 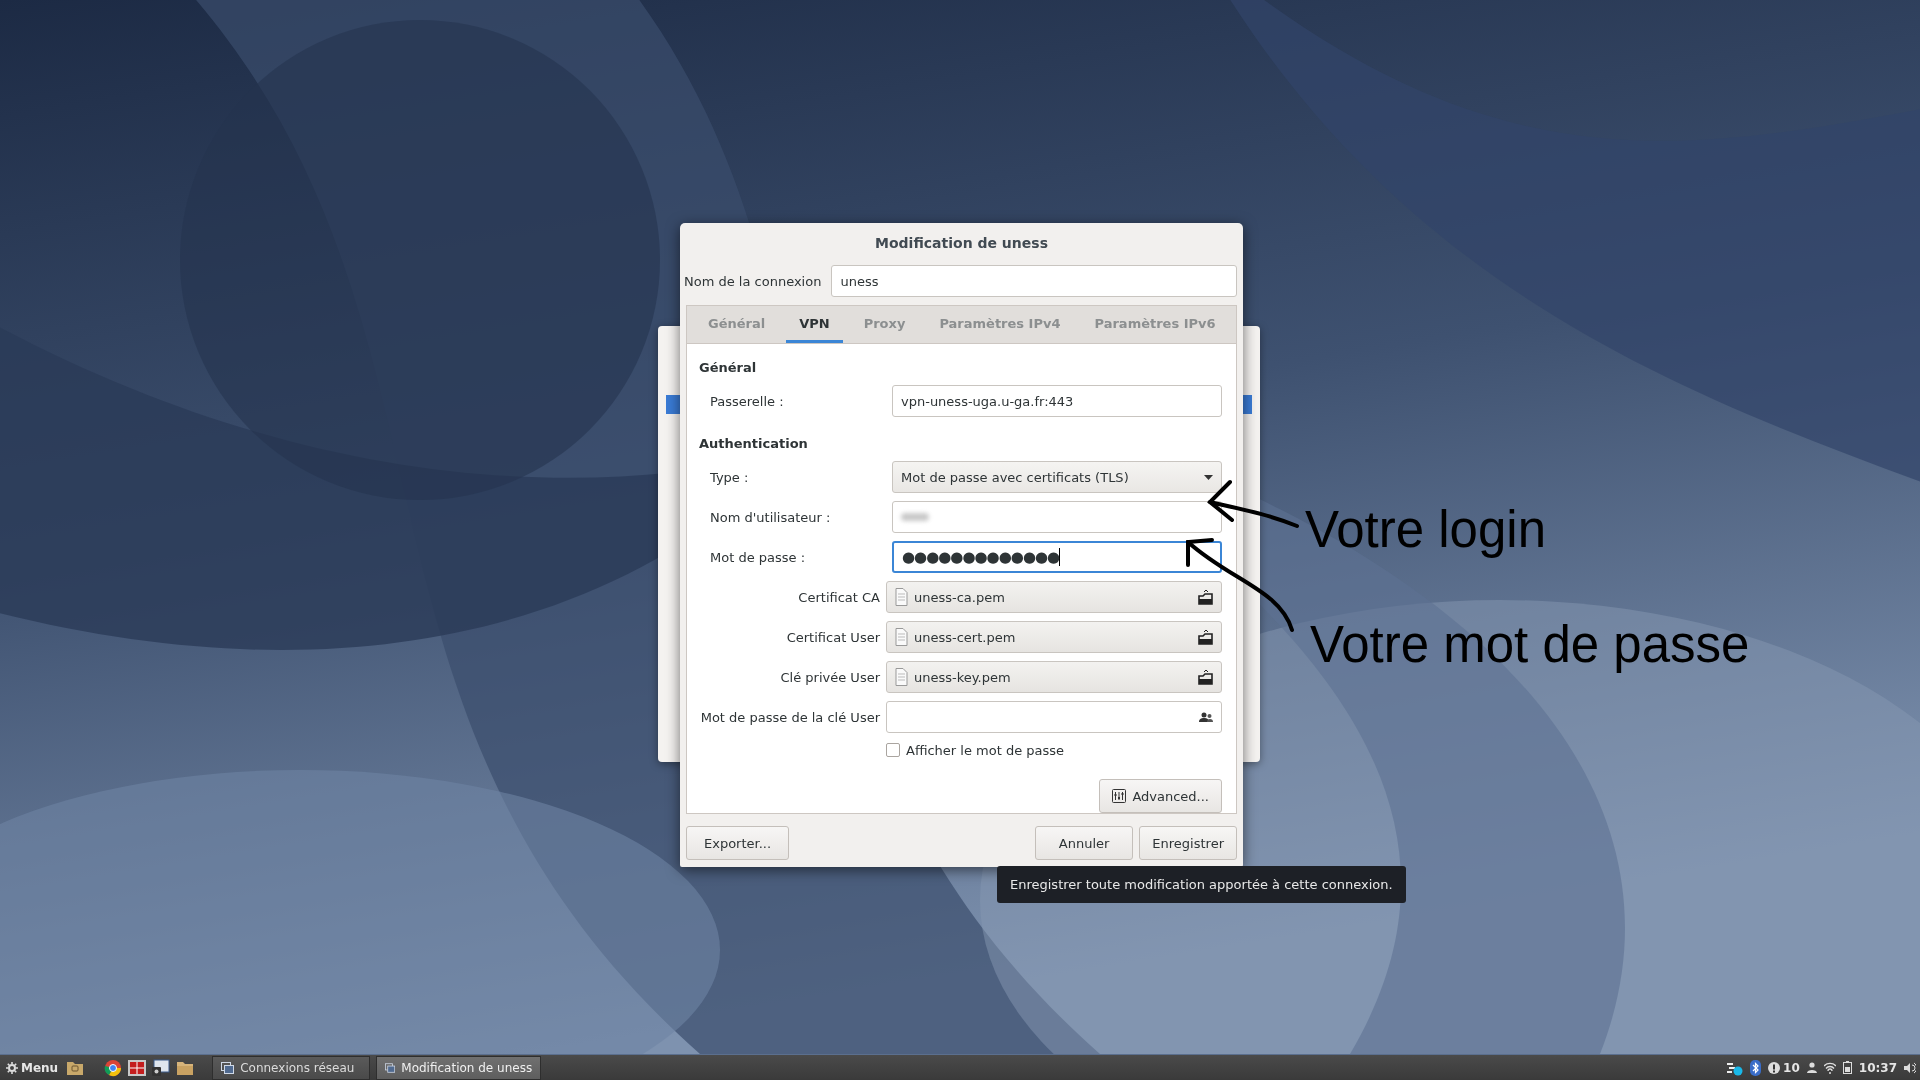 I want to click on field-label: Mot de passe de la clé User, so click(x=789, y=717).